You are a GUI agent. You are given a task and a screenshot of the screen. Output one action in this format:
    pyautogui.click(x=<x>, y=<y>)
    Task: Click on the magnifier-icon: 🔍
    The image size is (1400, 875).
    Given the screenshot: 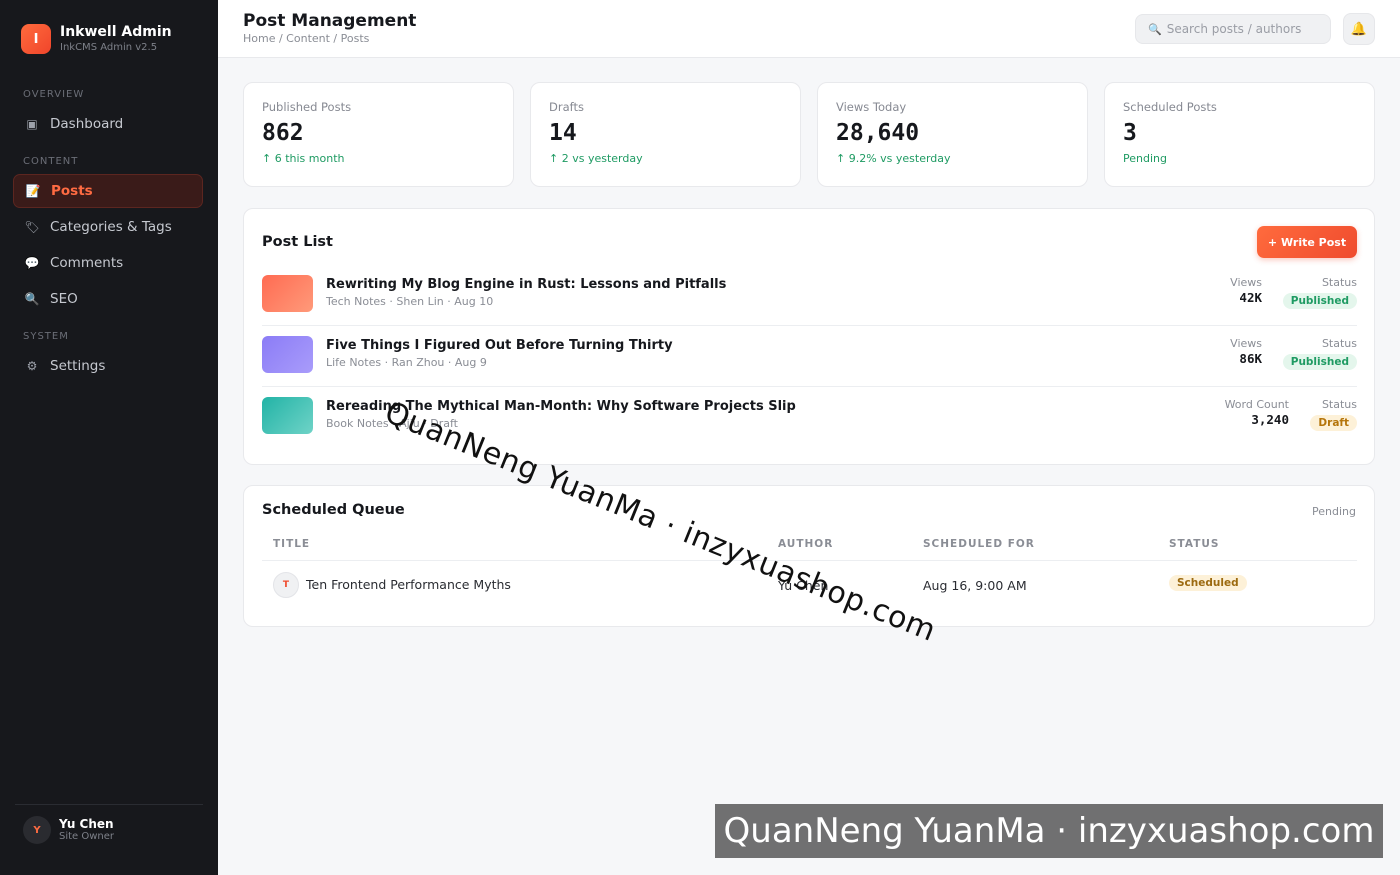 What is the action you would take?
    pyautogui.click(x=32, y=299)
    